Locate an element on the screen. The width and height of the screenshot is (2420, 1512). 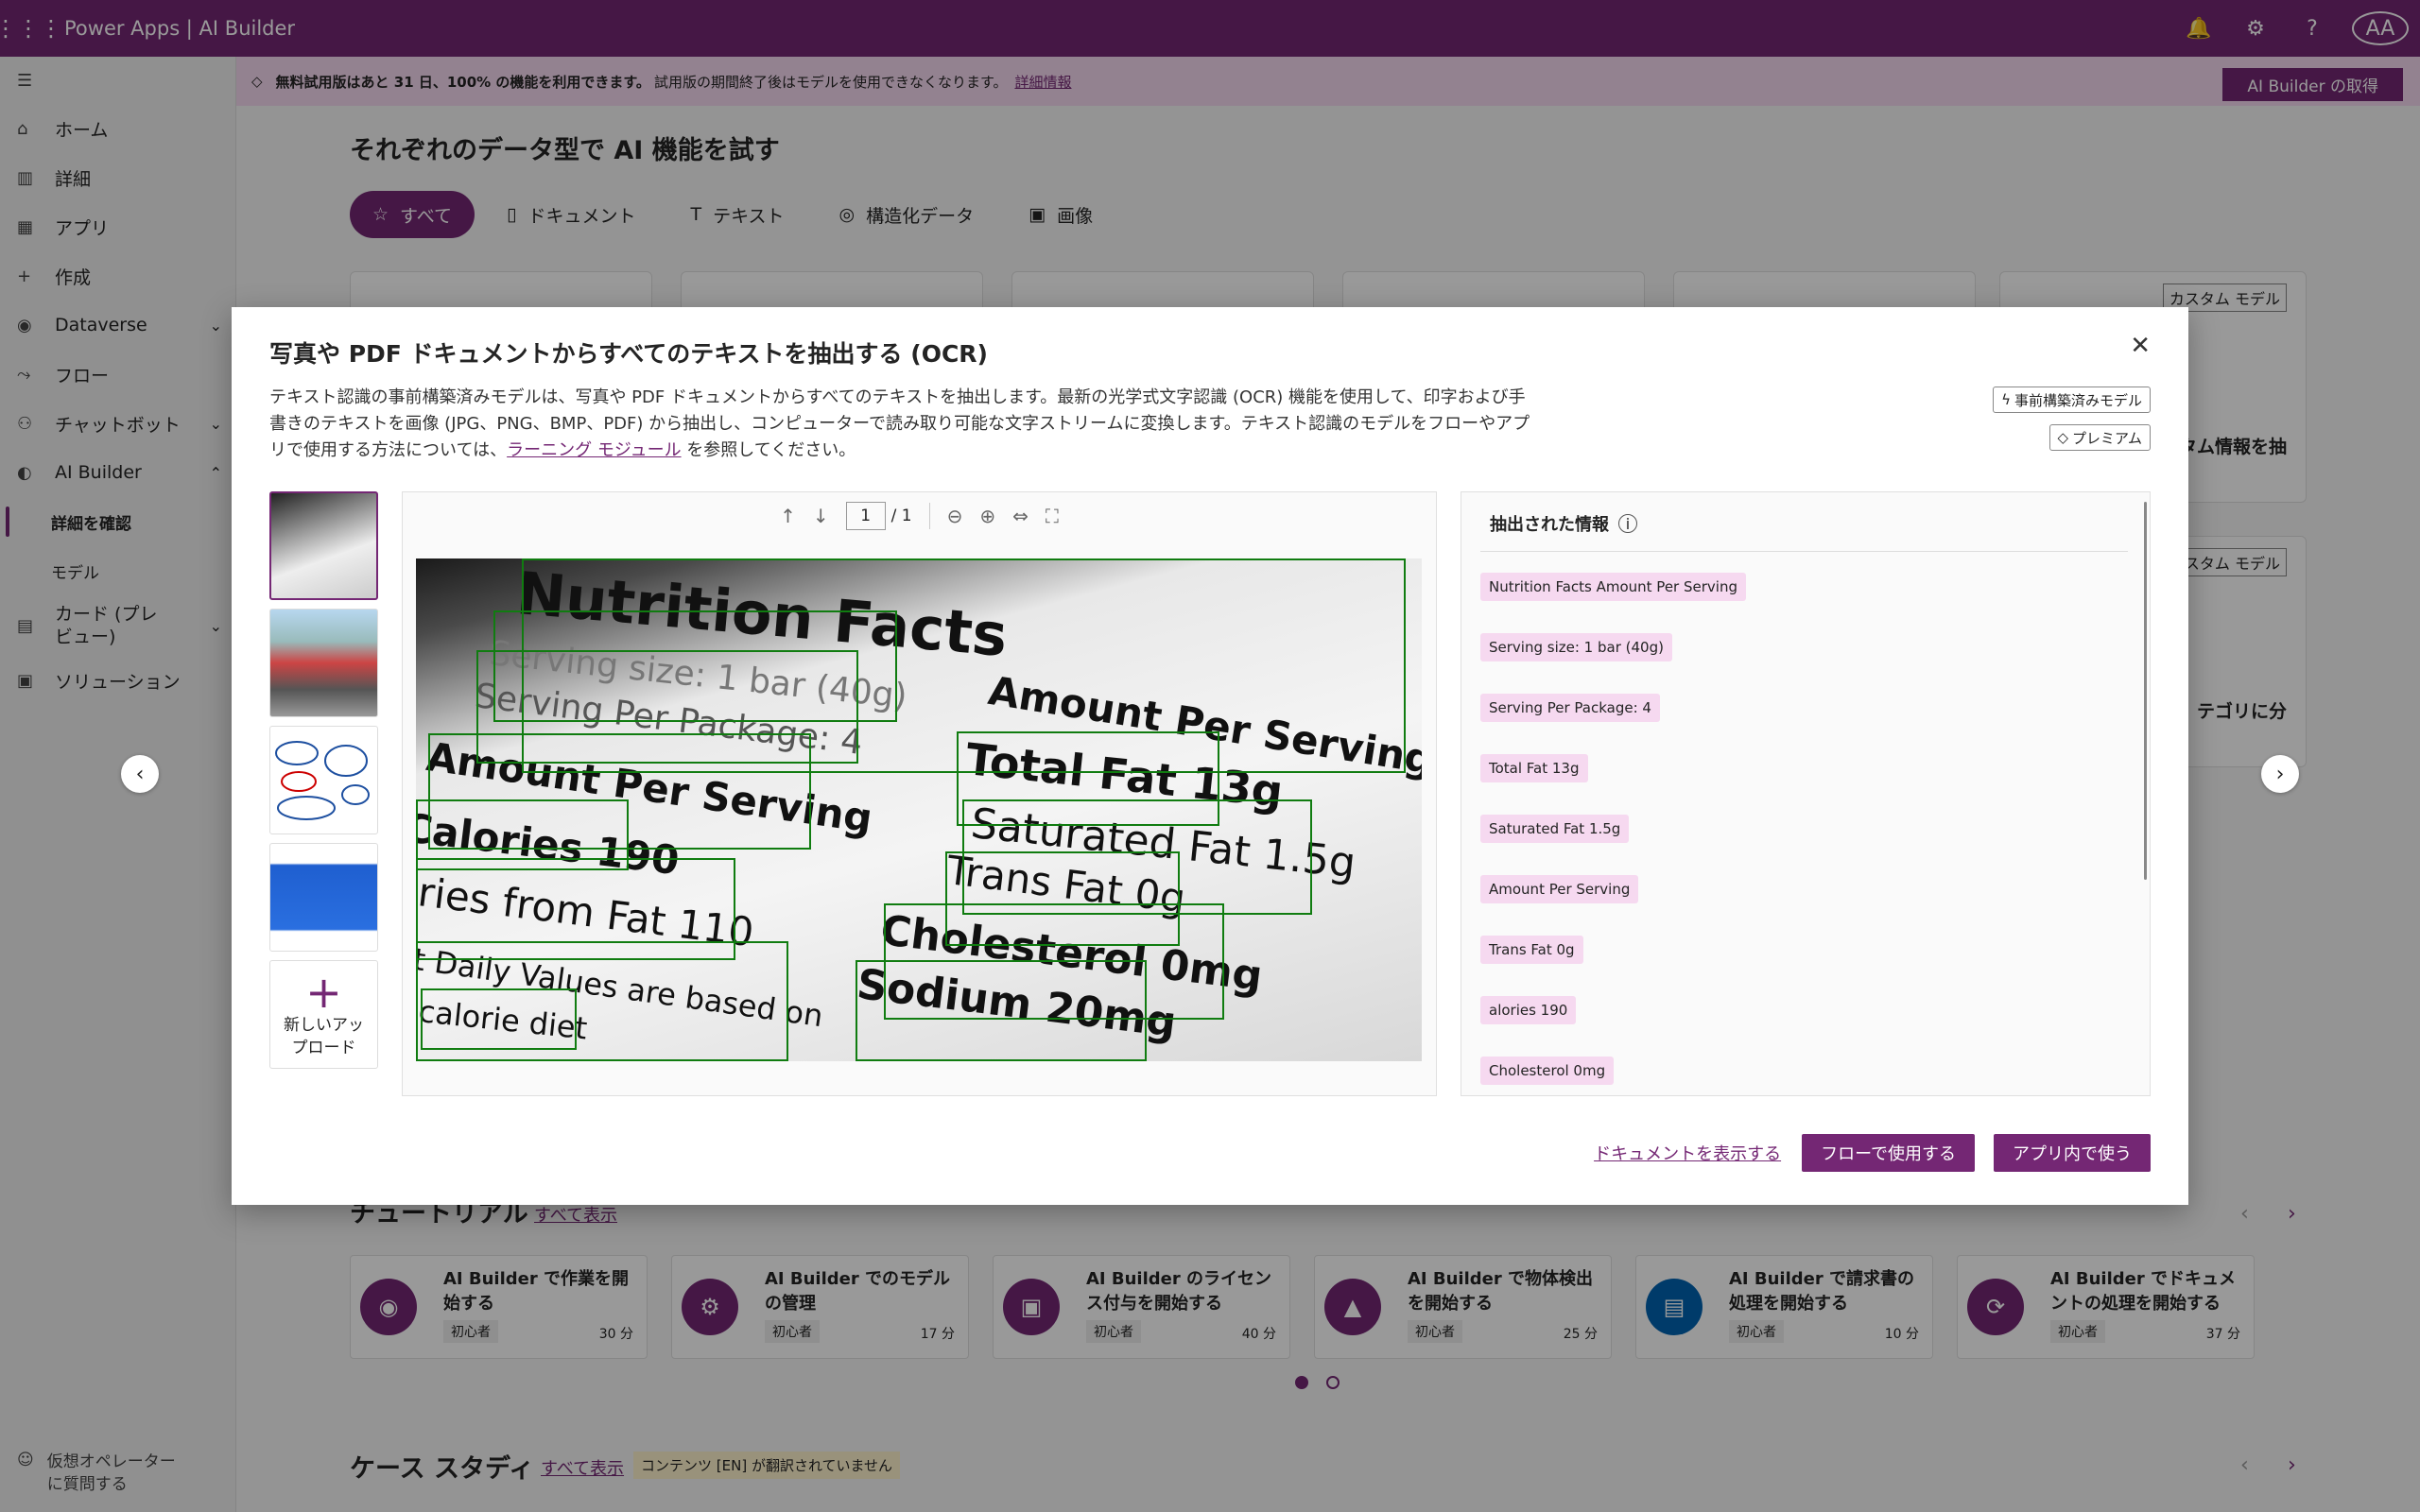
extracted-chip: Serving size: 1 bar (40g) is located at coordinates (1576, 647).